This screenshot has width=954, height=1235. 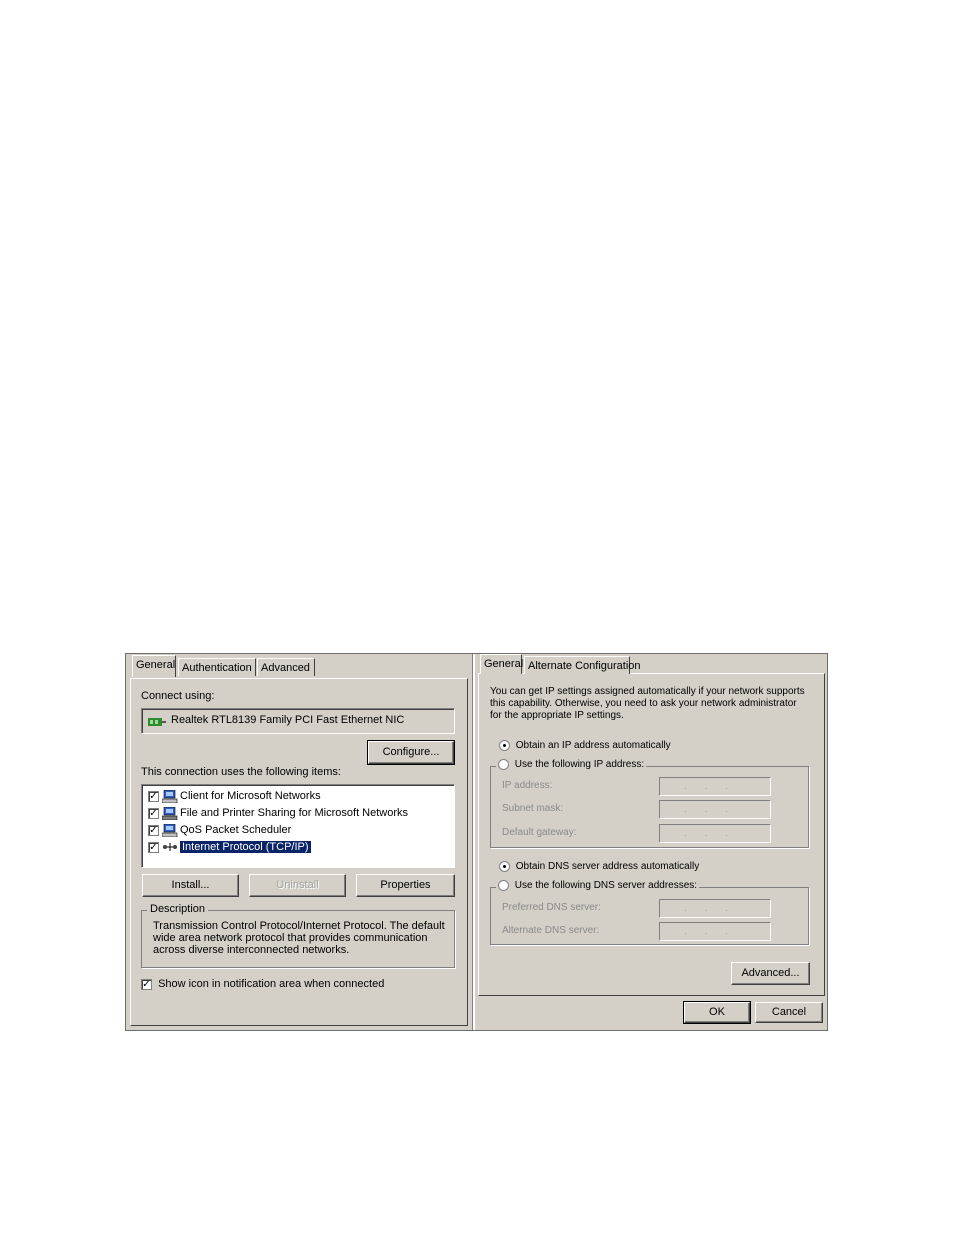 I want to click on list-item-client: ✓ Client for Microsoft Networks, so click(x=234, y=796).